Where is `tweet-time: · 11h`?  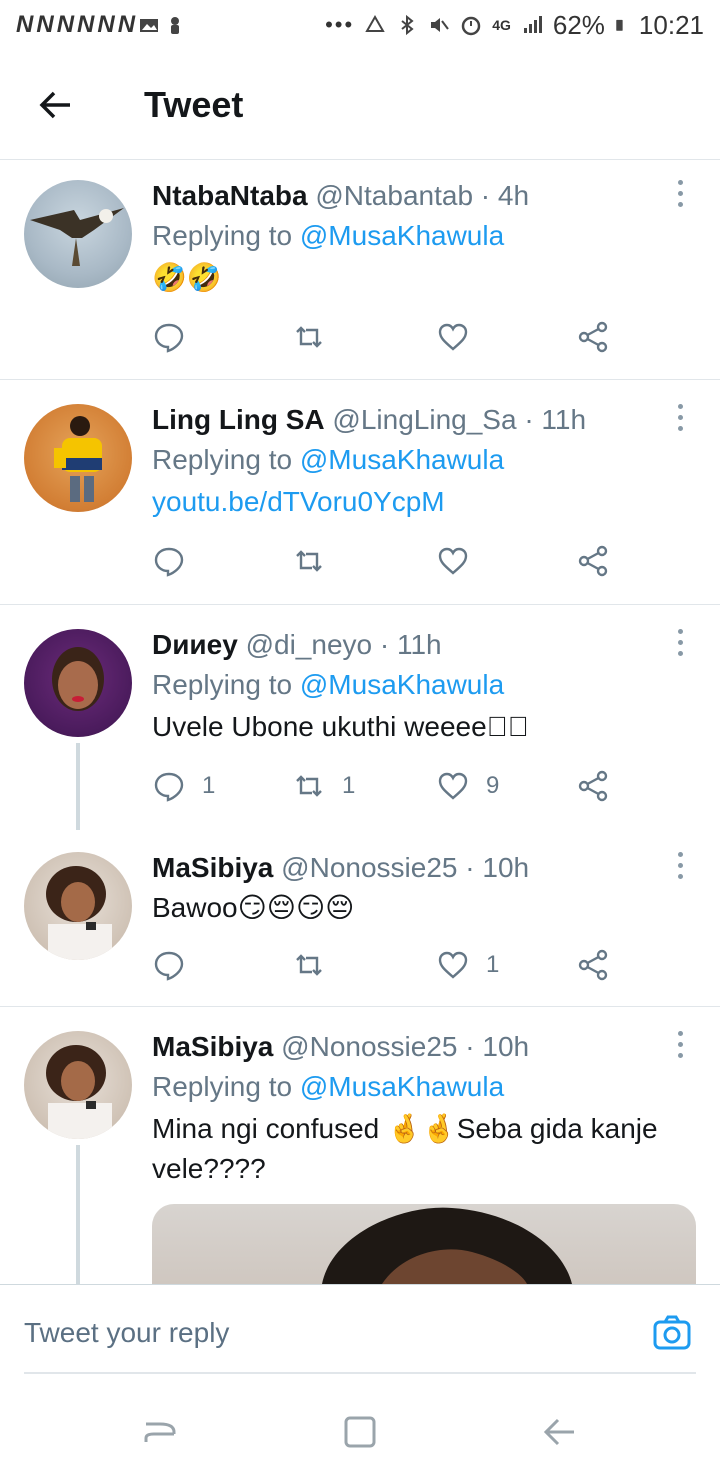
tweet-time: · 11h is located at coordinates (410, 644).